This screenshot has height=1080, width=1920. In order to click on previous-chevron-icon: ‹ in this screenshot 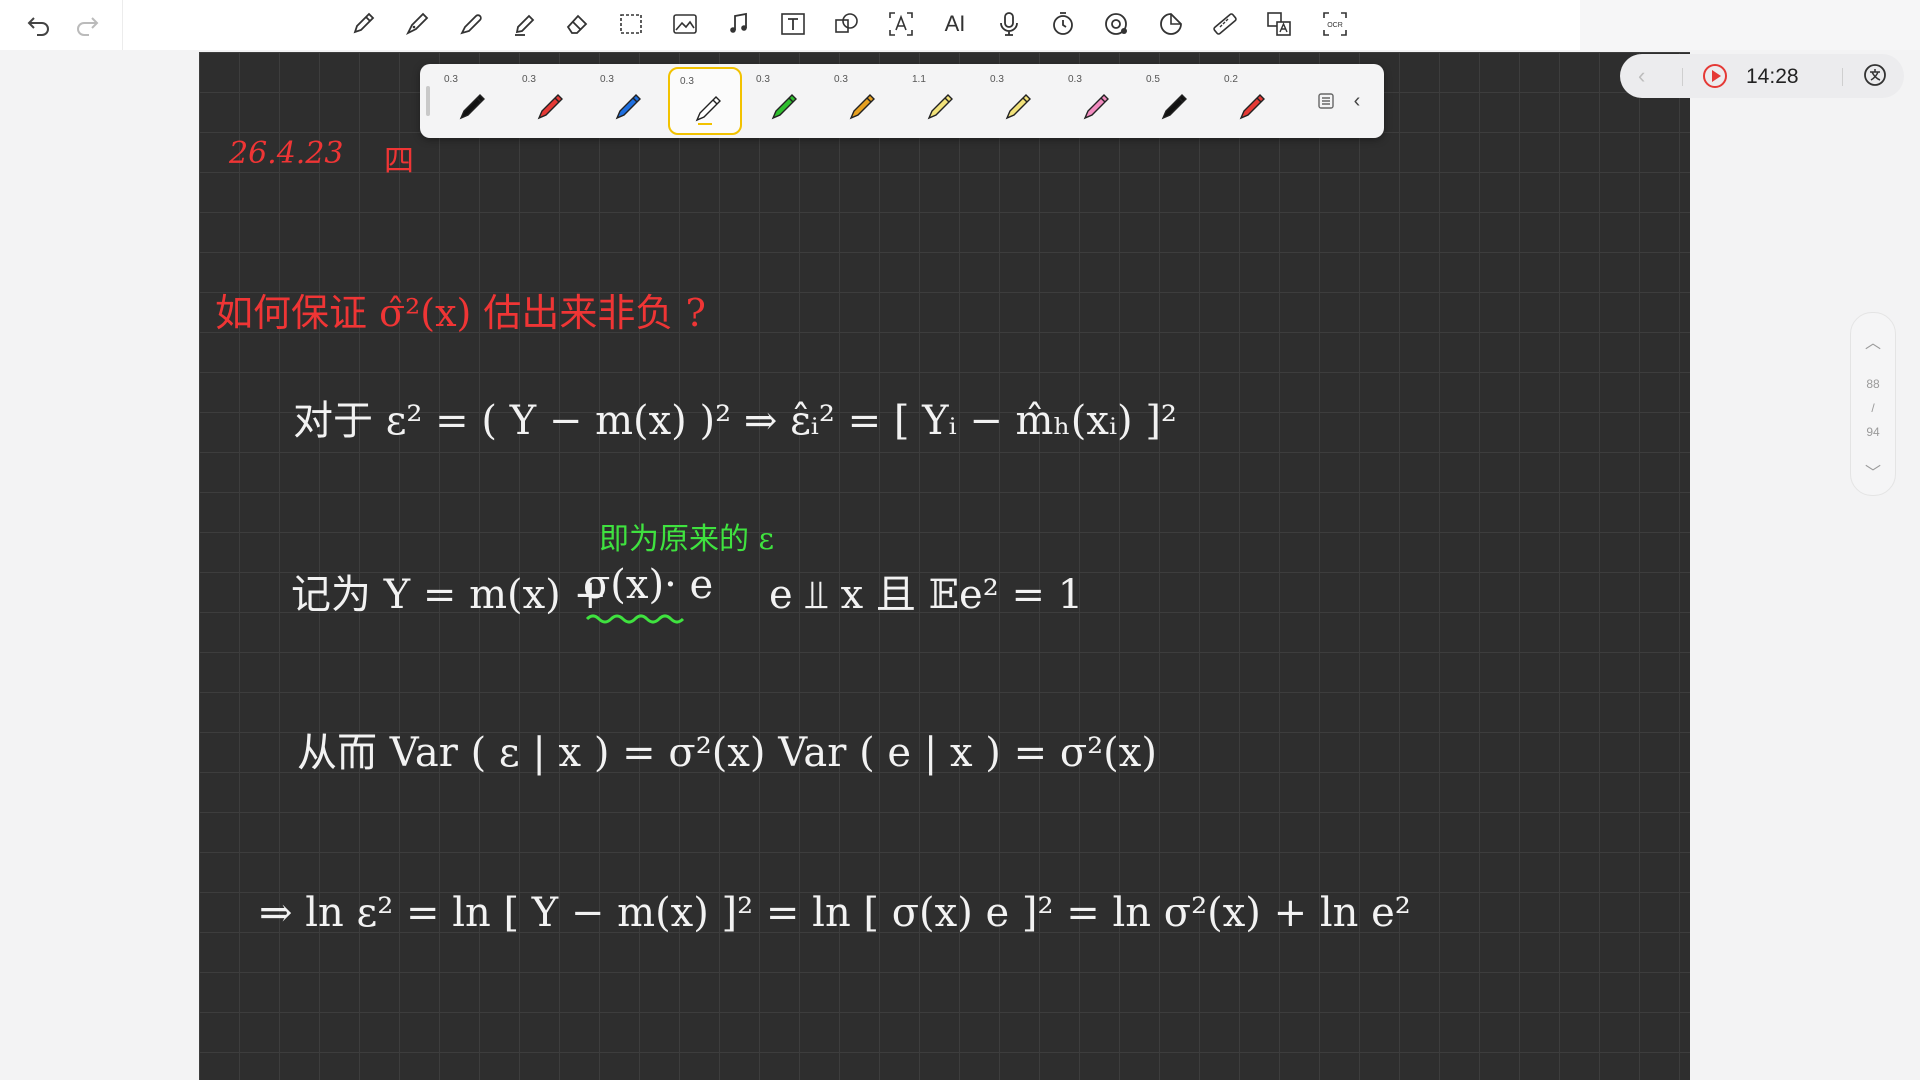, I will do `click(1641, 76)`.